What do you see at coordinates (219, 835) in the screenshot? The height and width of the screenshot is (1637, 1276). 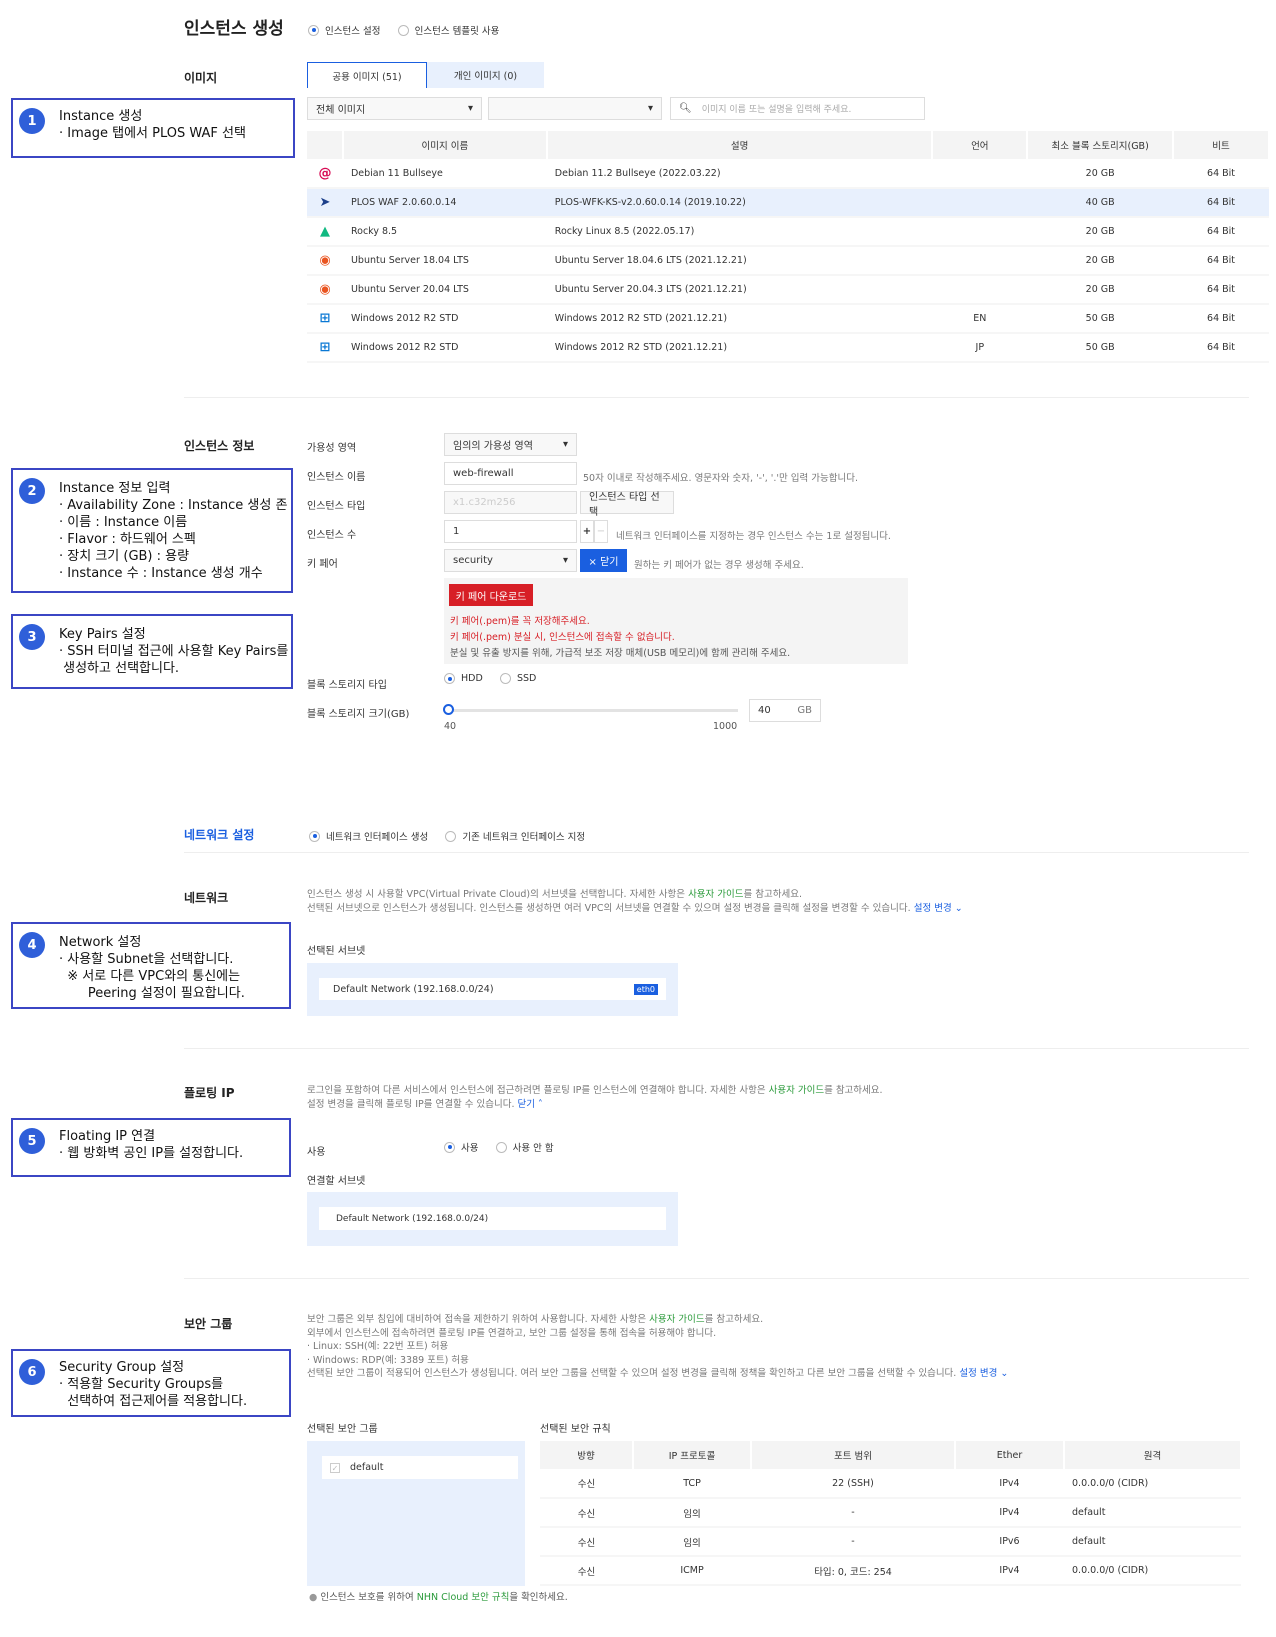 I see `network-section-label: 네트워크 설정` at bounding box center [219, 835].